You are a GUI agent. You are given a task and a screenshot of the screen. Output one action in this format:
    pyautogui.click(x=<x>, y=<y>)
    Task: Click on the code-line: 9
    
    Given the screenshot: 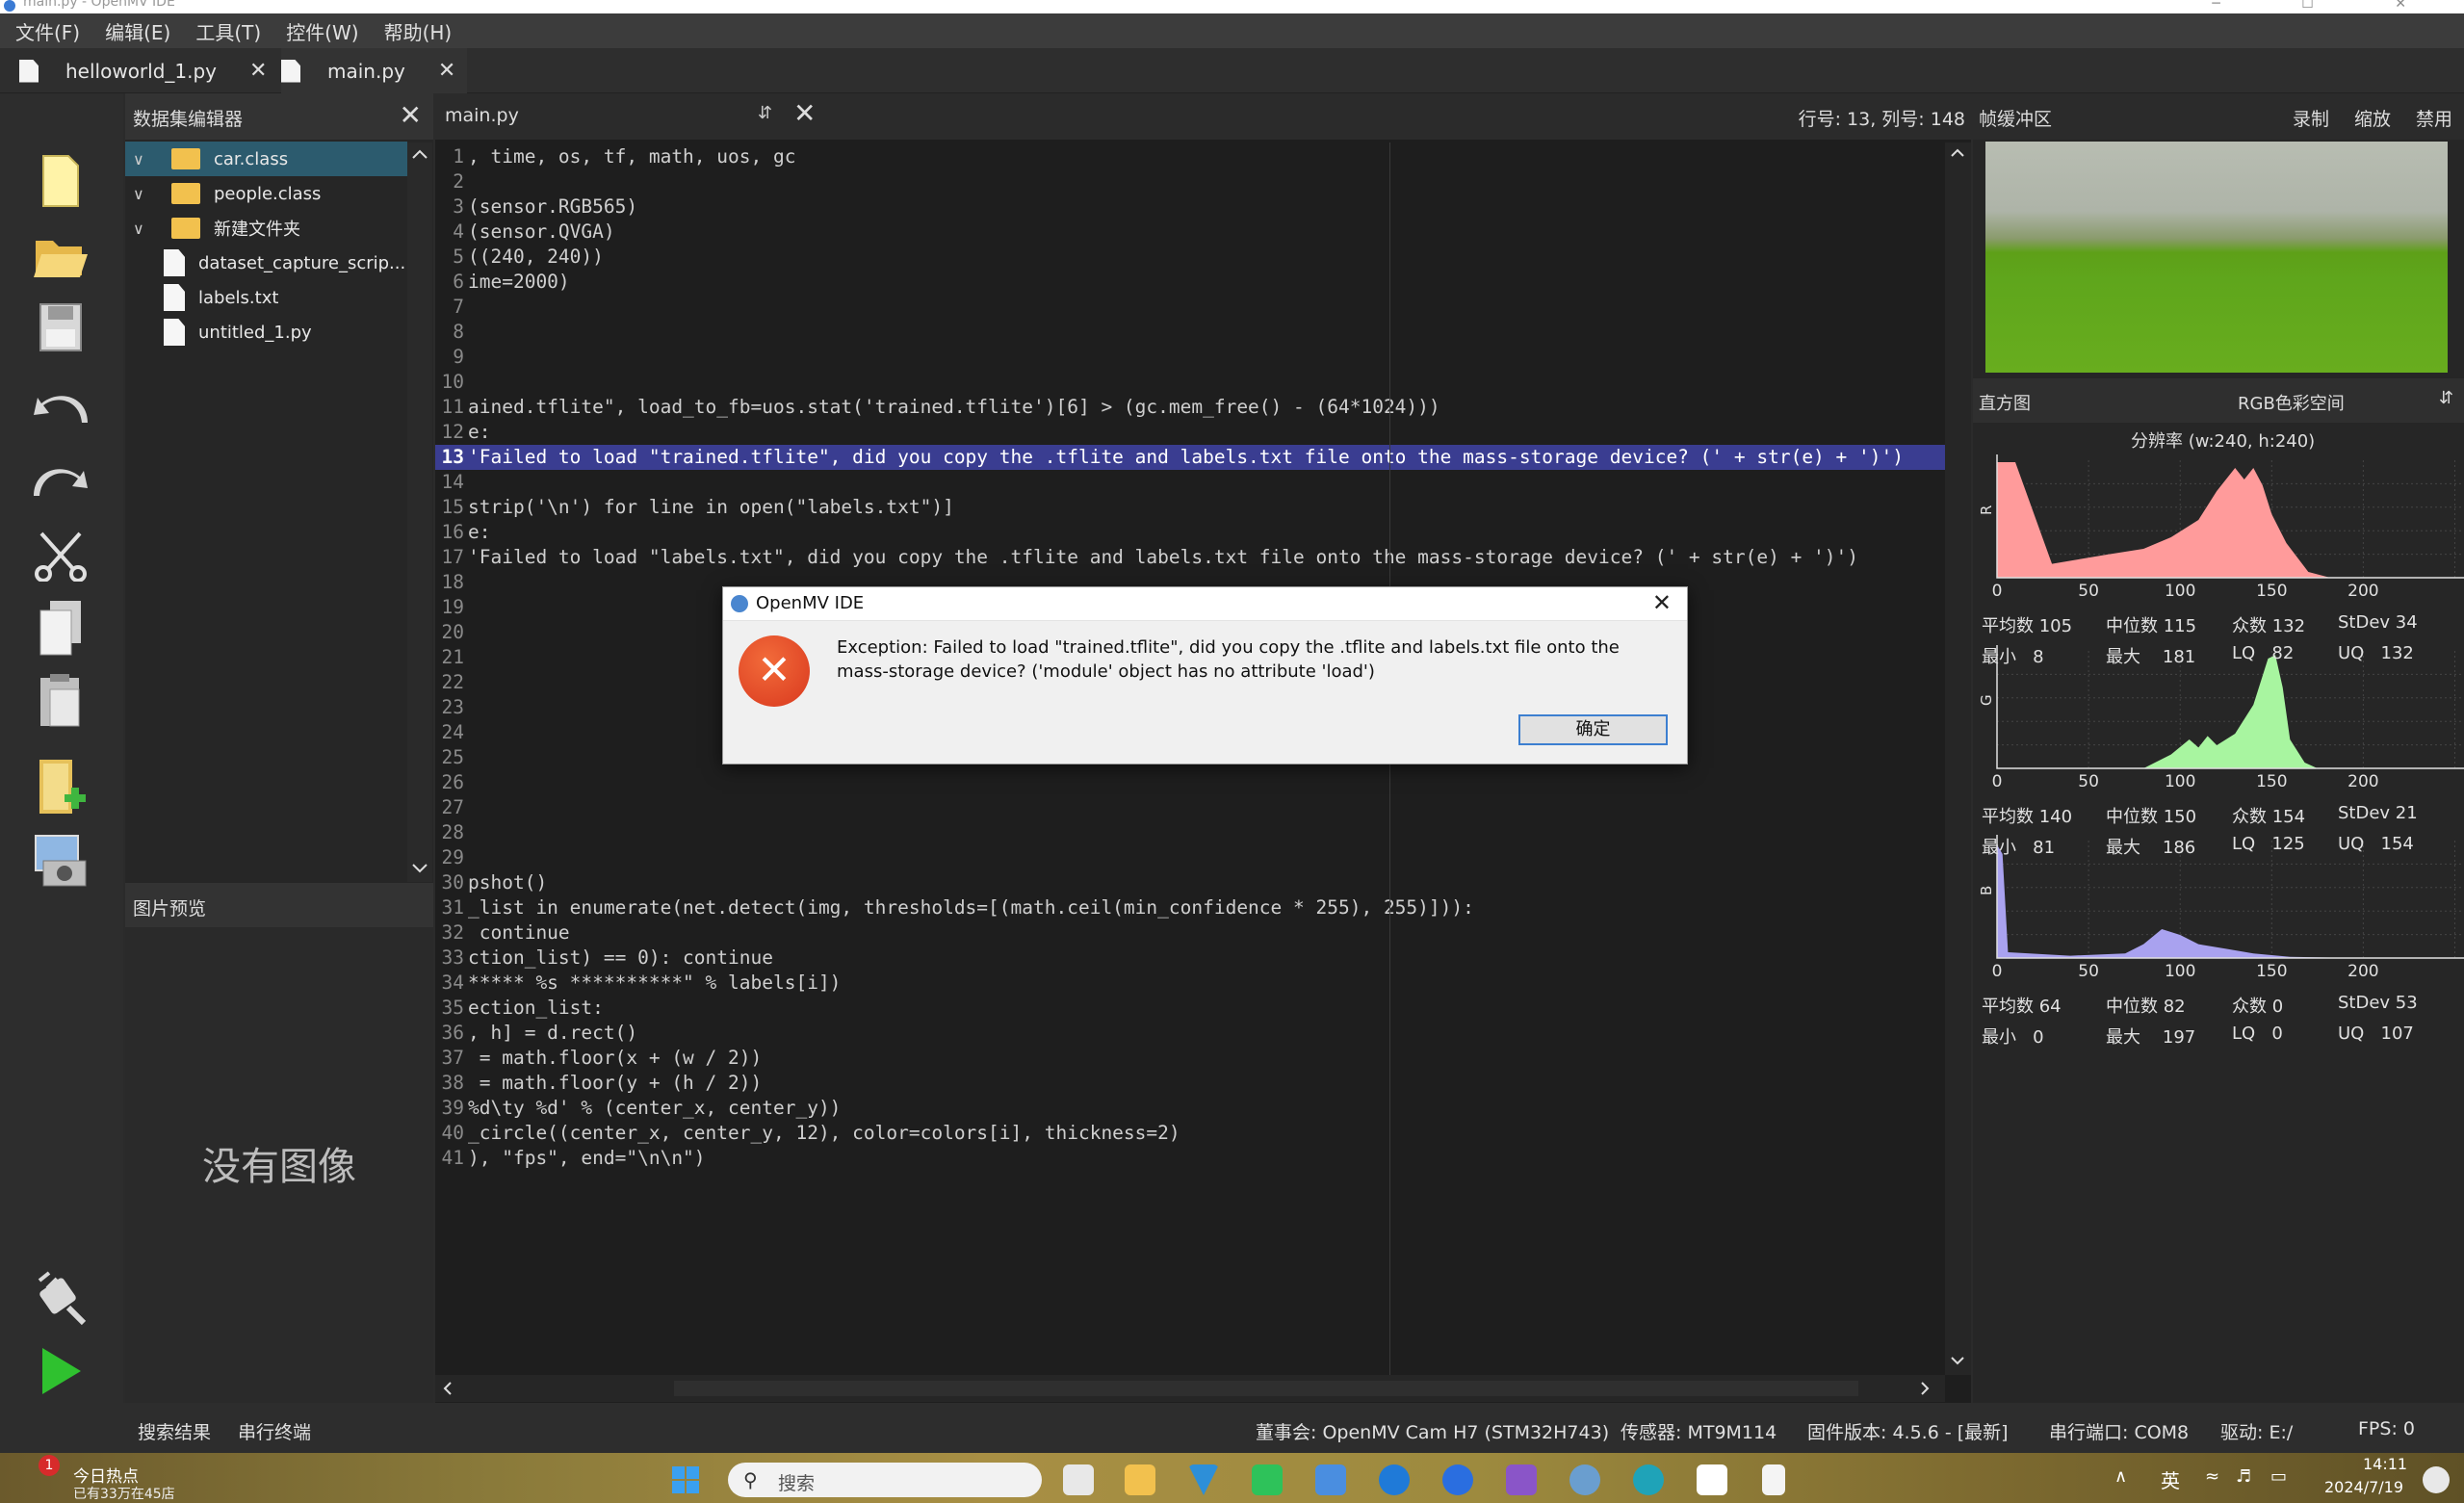 What is the action you would take?
    pyautogui.click(x=1190, y=357)
    